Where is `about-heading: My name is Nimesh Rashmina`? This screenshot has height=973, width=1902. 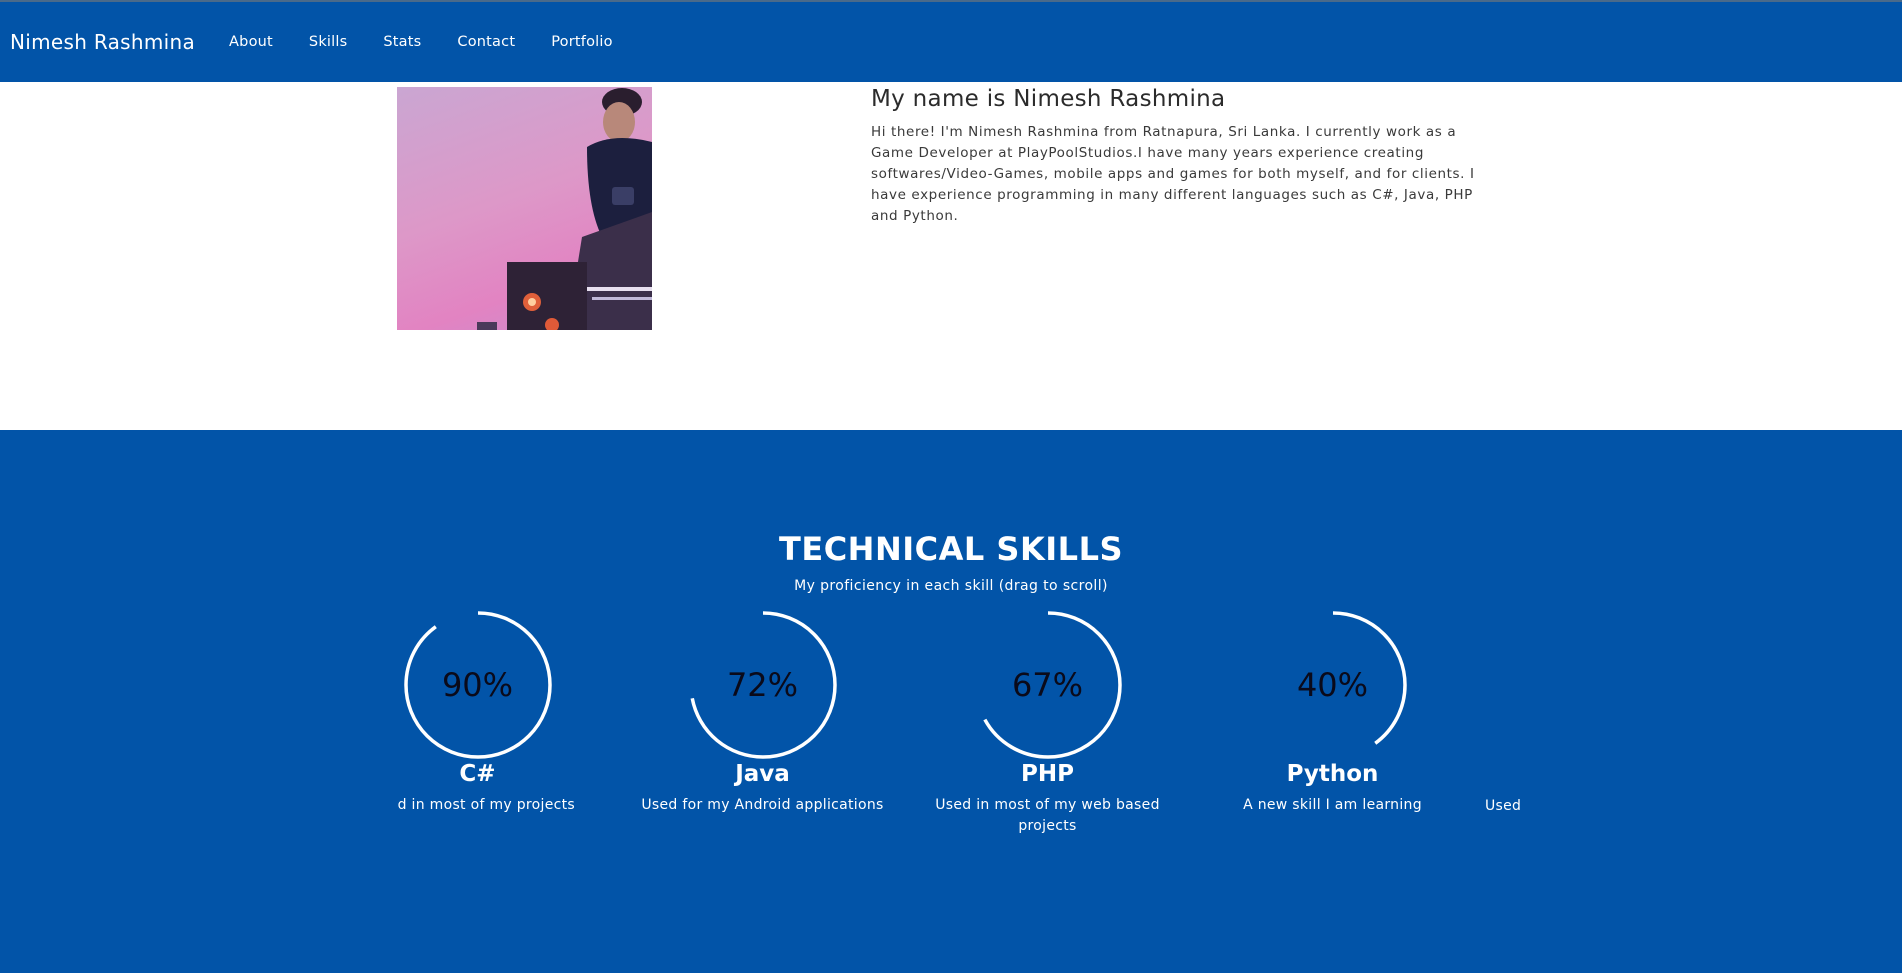
about-heading: My name is Nimesh Rashmina is located at coordinates (1048, 99).